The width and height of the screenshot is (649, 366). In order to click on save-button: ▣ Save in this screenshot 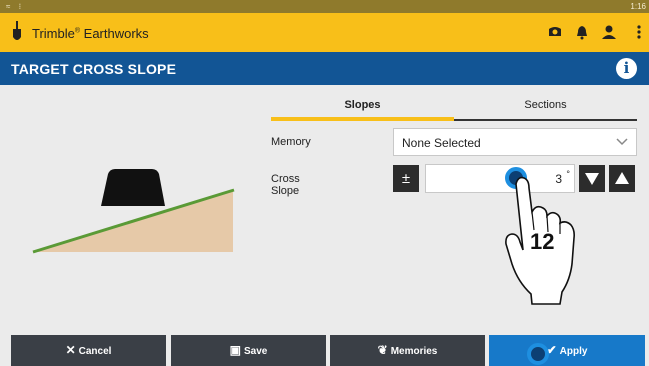, I will do `click(248, 350)`.